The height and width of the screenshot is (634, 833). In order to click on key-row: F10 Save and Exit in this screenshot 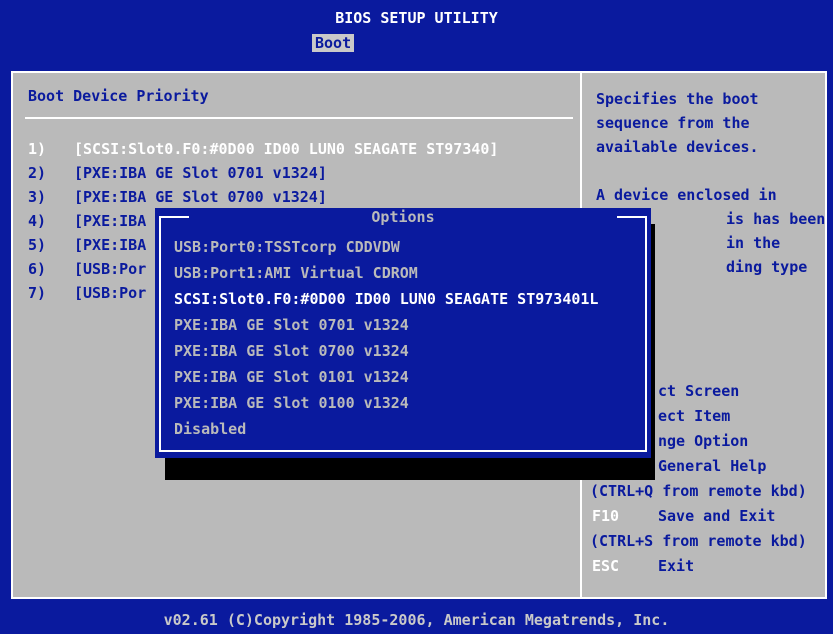, I will do `click(684, 516)`.